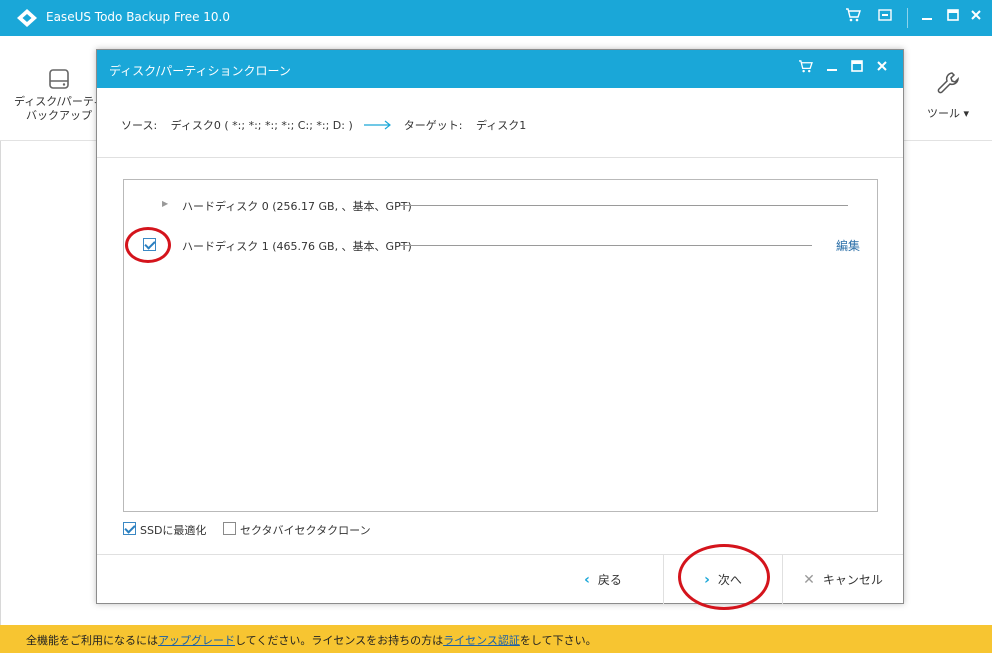  I want to click on hard-drive-icon, so click(59, 79).